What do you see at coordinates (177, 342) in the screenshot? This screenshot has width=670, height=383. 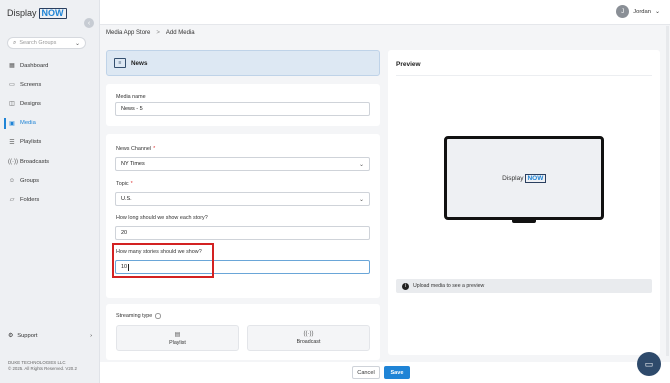 I see `streaming-option-label: Playlist` at bounding box center [177, 342].